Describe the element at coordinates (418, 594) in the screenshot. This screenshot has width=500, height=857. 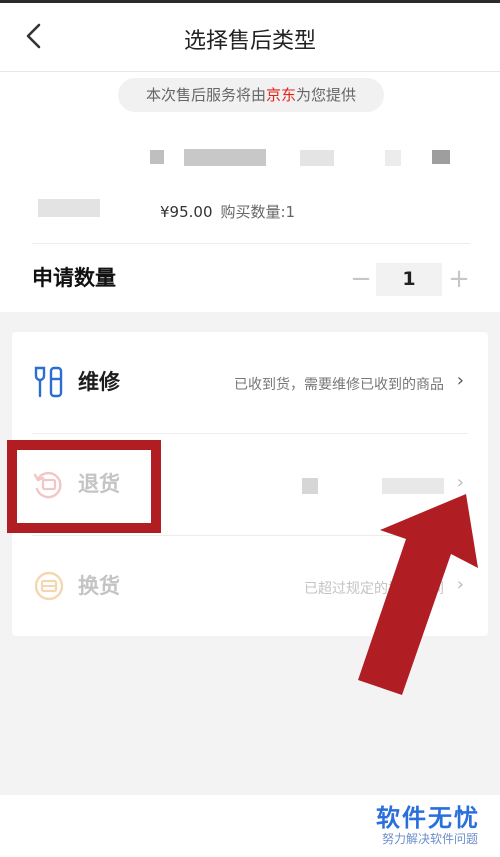
I see `pointer-arrow-icon` at that location.